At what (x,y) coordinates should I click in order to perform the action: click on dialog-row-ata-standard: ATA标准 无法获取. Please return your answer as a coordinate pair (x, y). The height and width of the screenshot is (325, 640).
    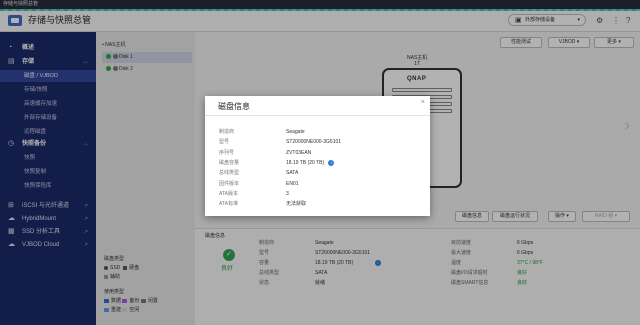
    Looking at the image, I should click on (263, 204).